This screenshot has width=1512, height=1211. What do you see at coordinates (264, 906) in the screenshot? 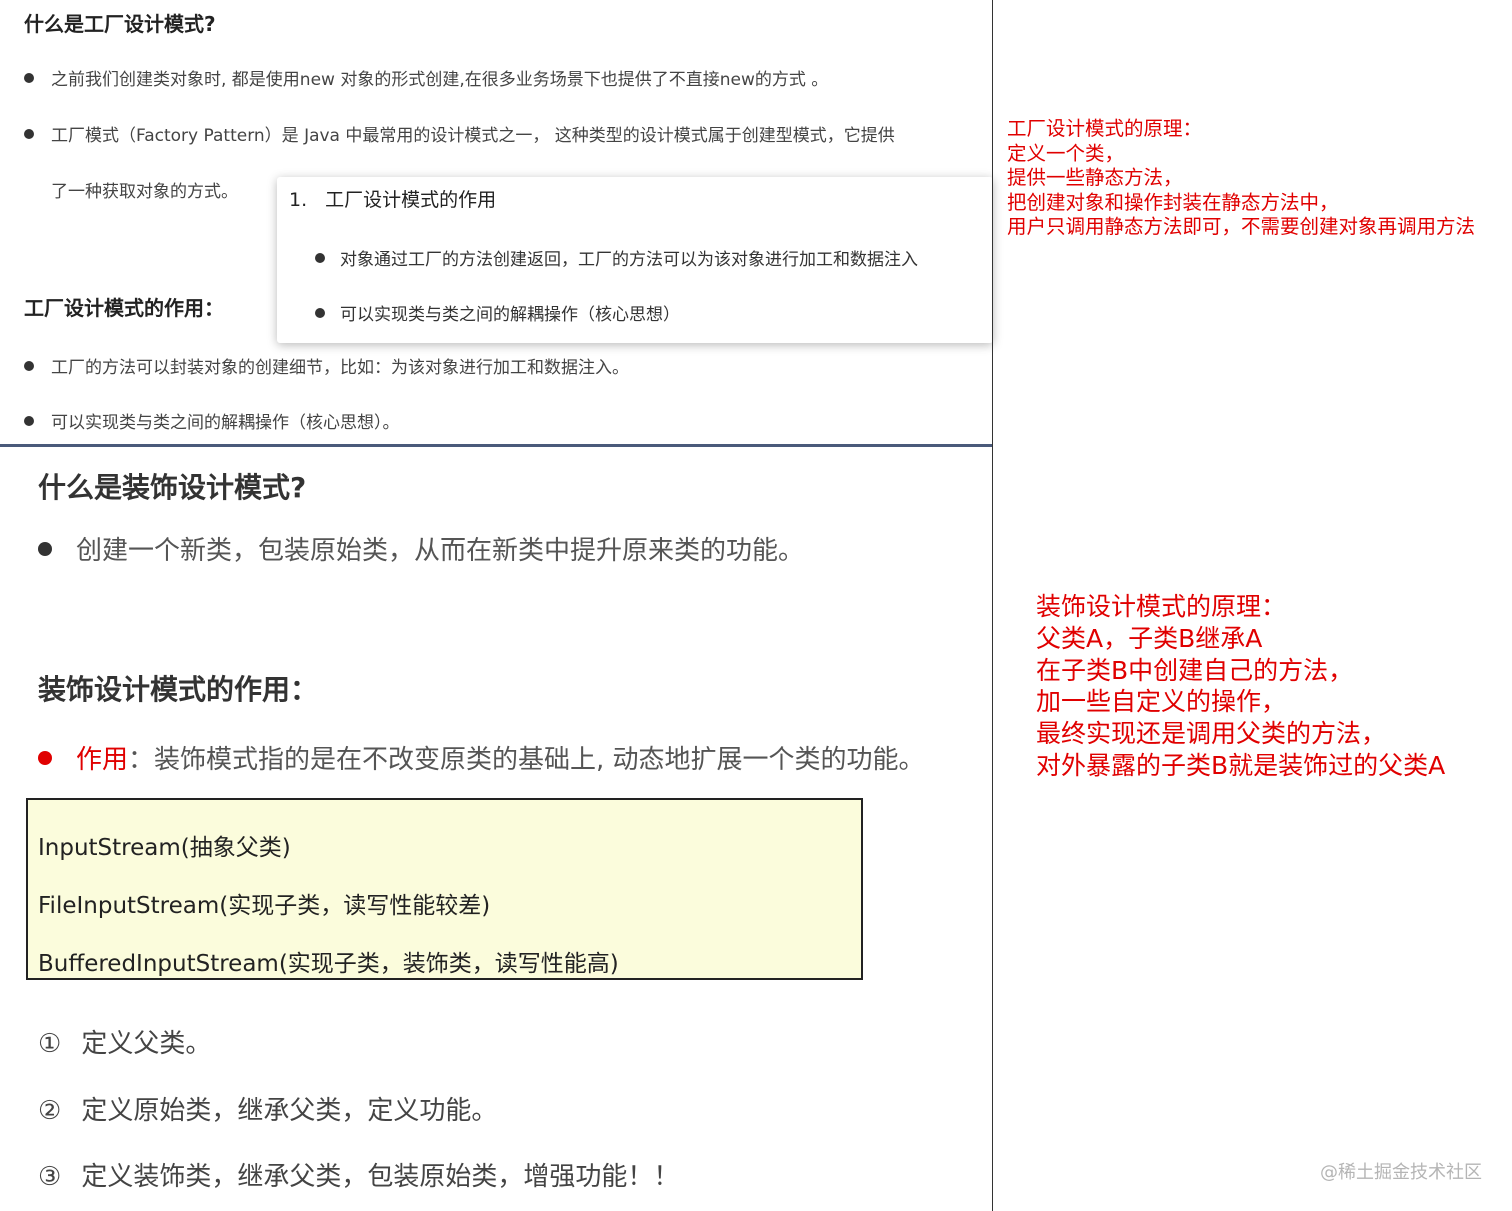
I see `code-line-fileinputstream: FileInputStream(实现子类，读写性能较差)` at bounding box center [264, 906].